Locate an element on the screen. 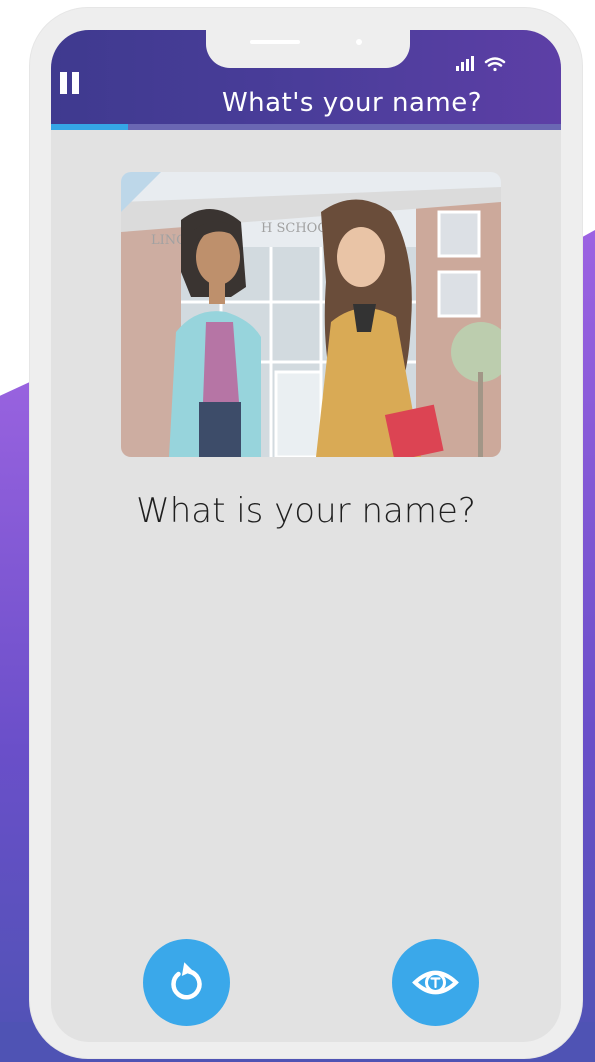 Image resolution: width=595 pixels, height=1062 pixels. progress-bar is located at coordinates (306, 127).